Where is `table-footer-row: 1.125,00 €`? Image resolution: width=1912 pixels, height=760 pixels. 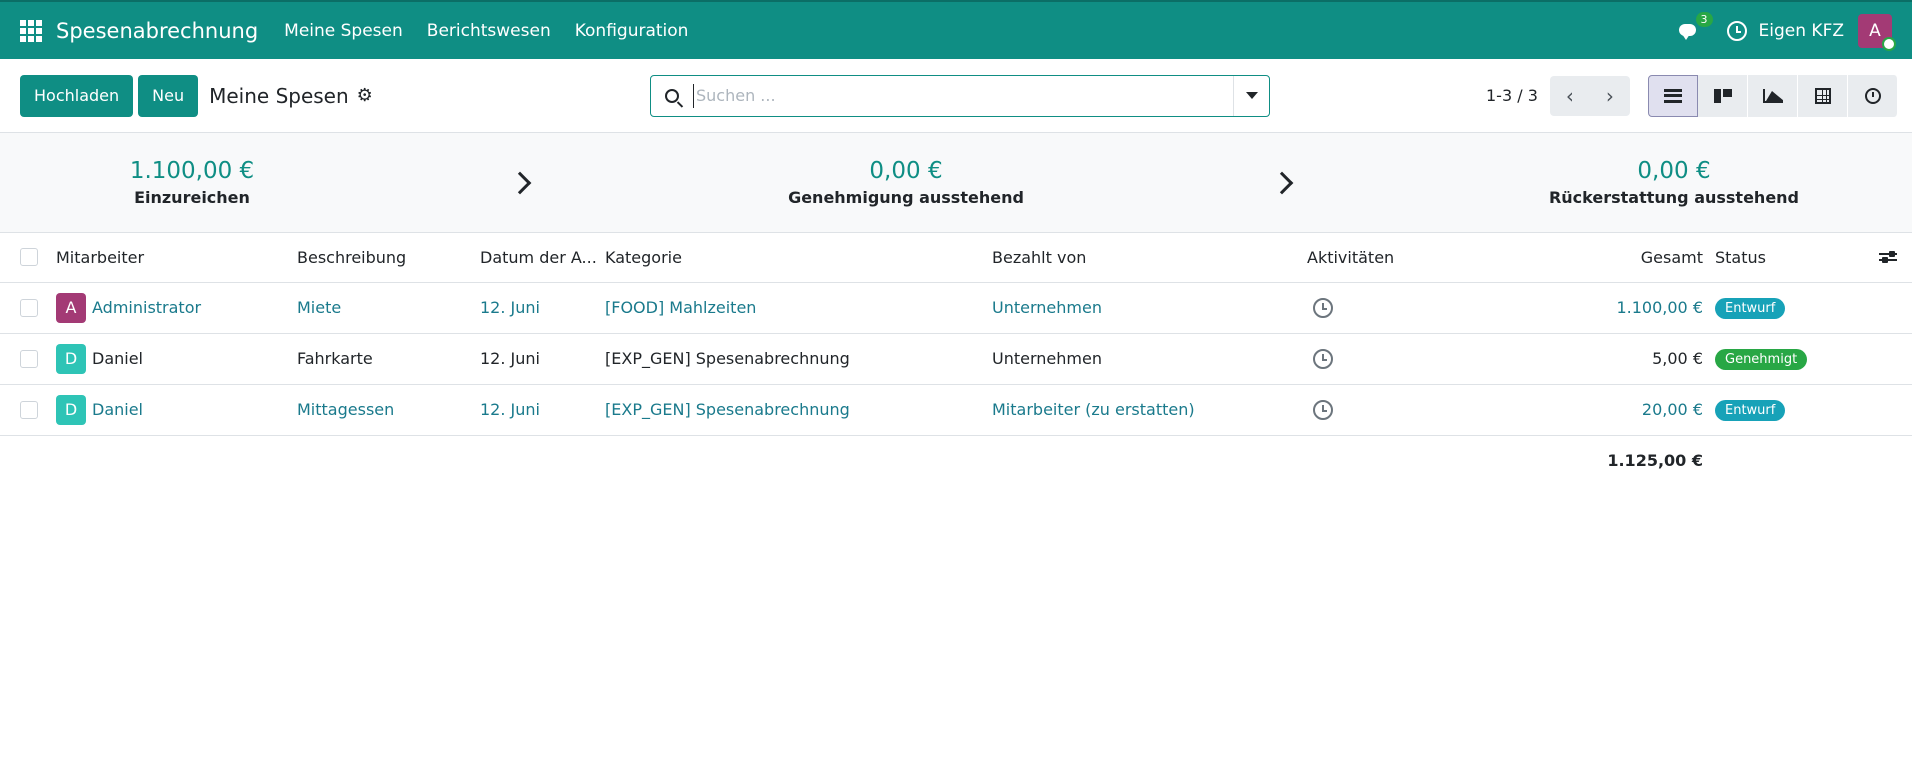 table-footer-row: 1.125,00 € is located at coordinates (956, 460).